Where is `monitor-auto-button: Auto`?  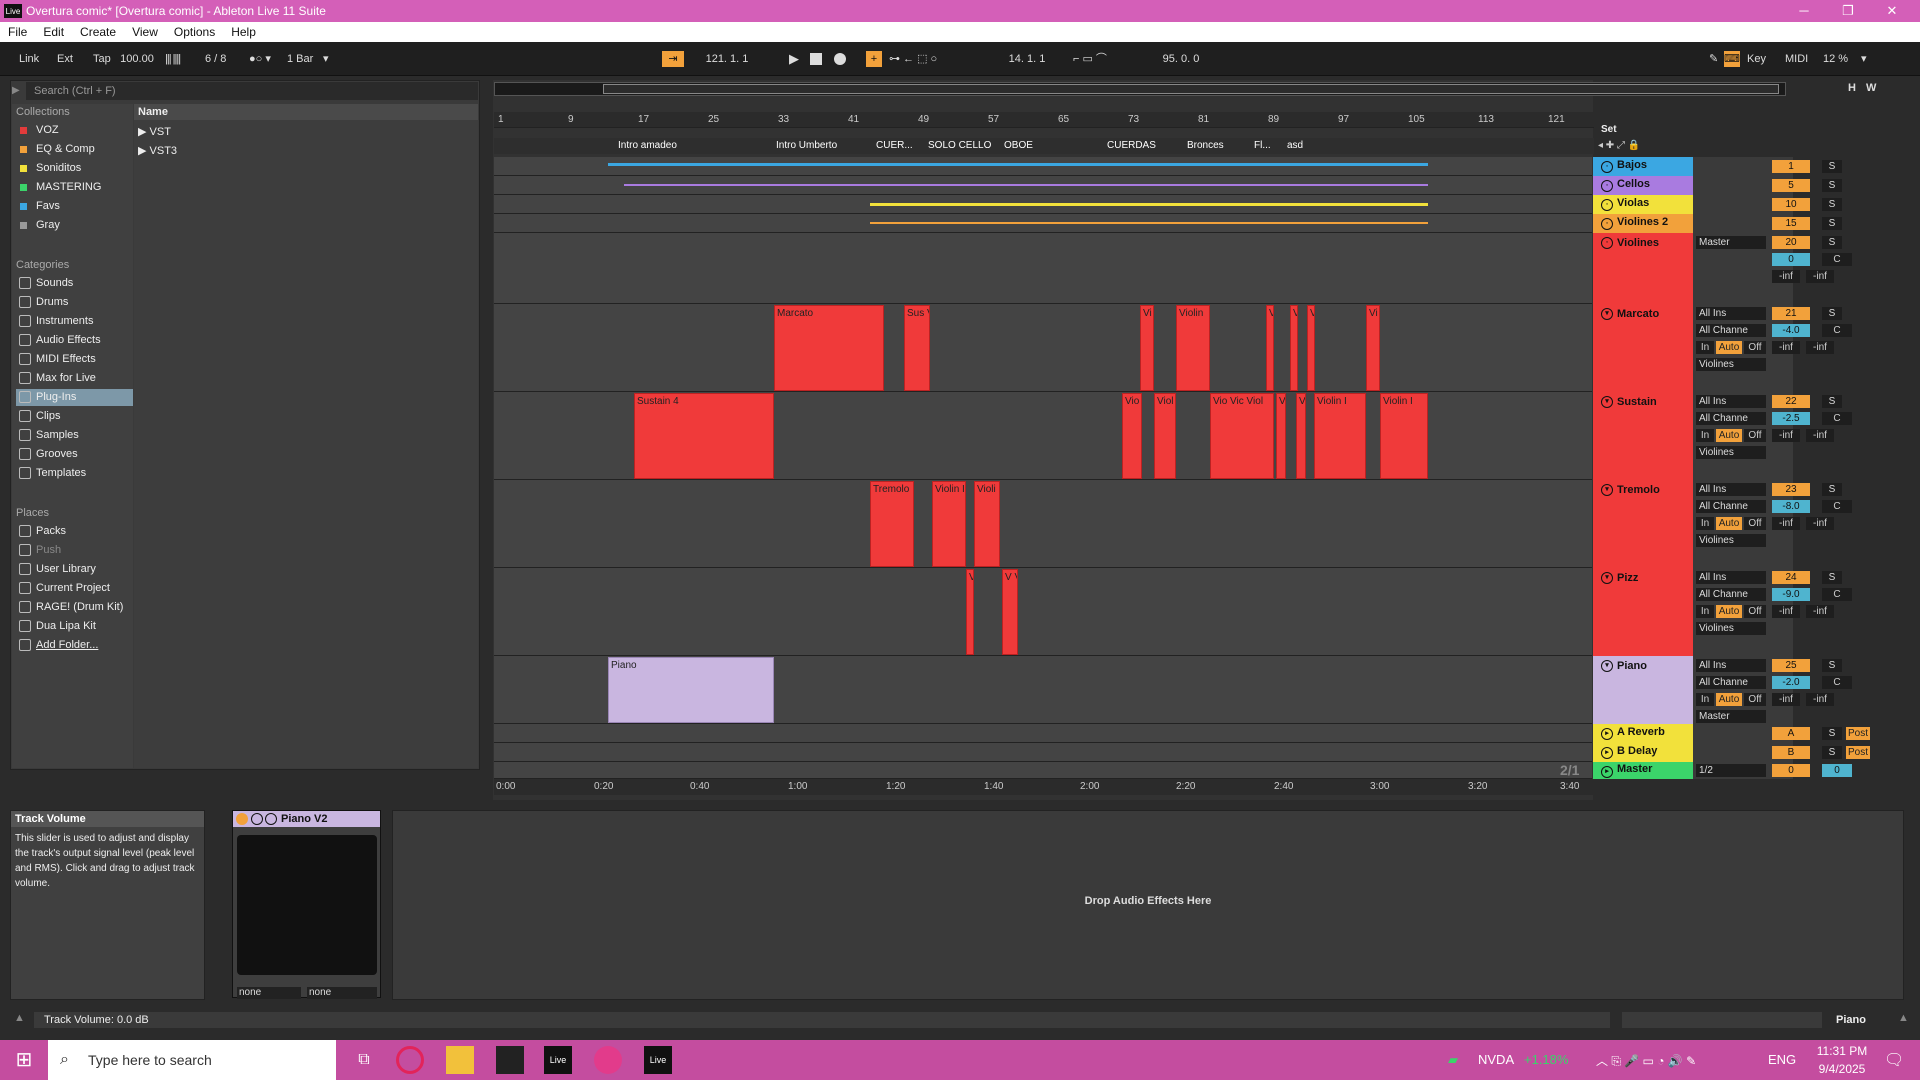
monitor-auto-button: Auto is located at coordinates (1729, 523).